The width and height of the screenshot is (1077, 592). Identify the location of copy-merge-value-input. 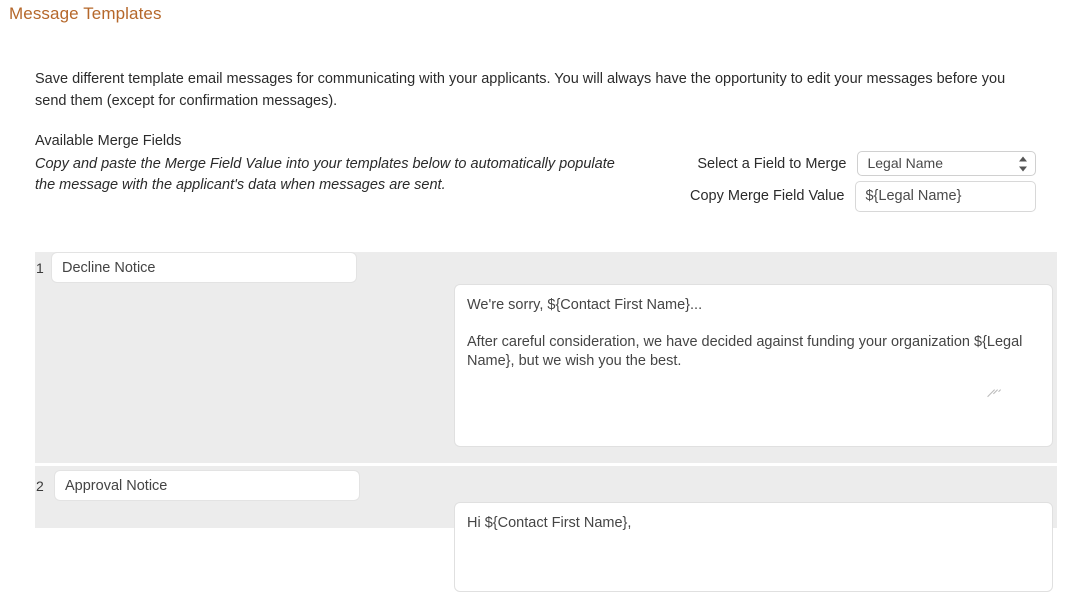
(946, 196).